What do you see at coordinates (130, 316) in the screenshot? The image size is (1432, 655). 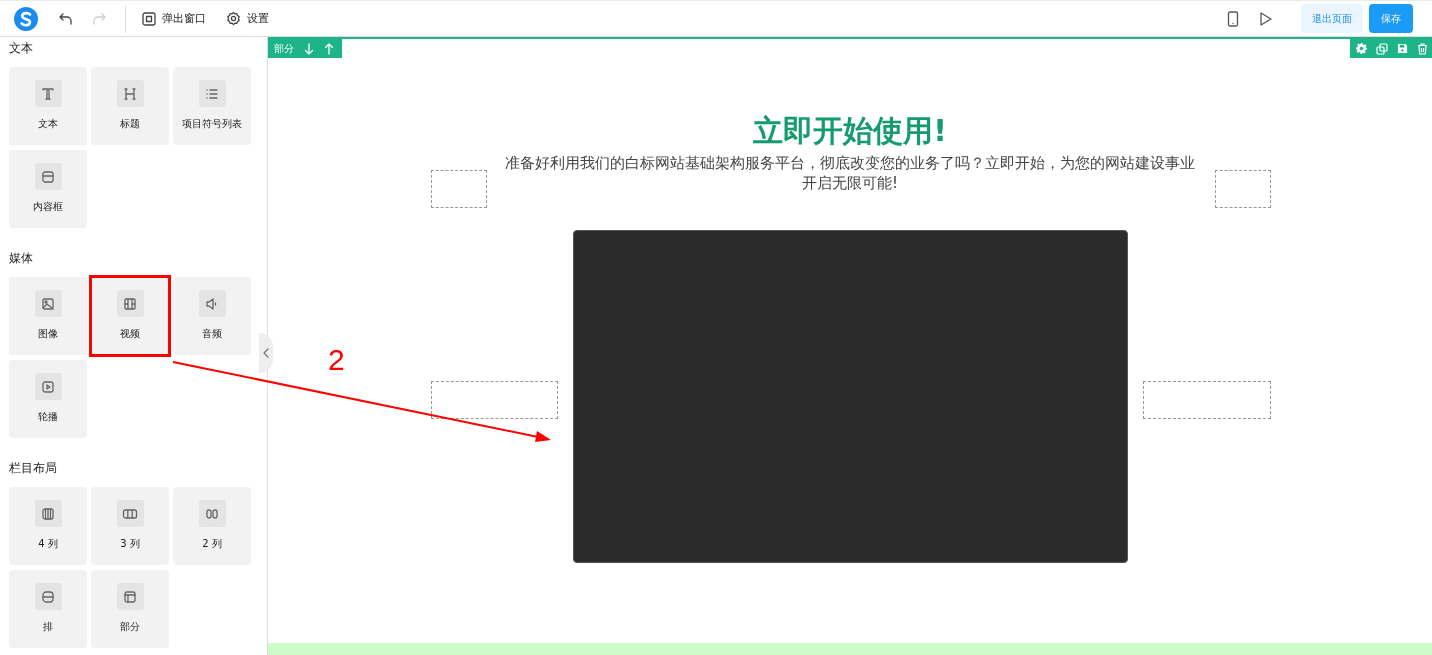 I see `element-tile: 视频` at bounding box center [130, 316].